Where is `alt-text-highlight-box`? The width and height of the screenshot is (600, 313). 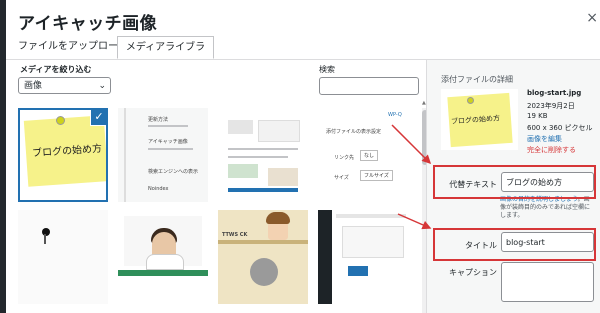
alt-text-highlight-box is located at coordinates (514, 182).